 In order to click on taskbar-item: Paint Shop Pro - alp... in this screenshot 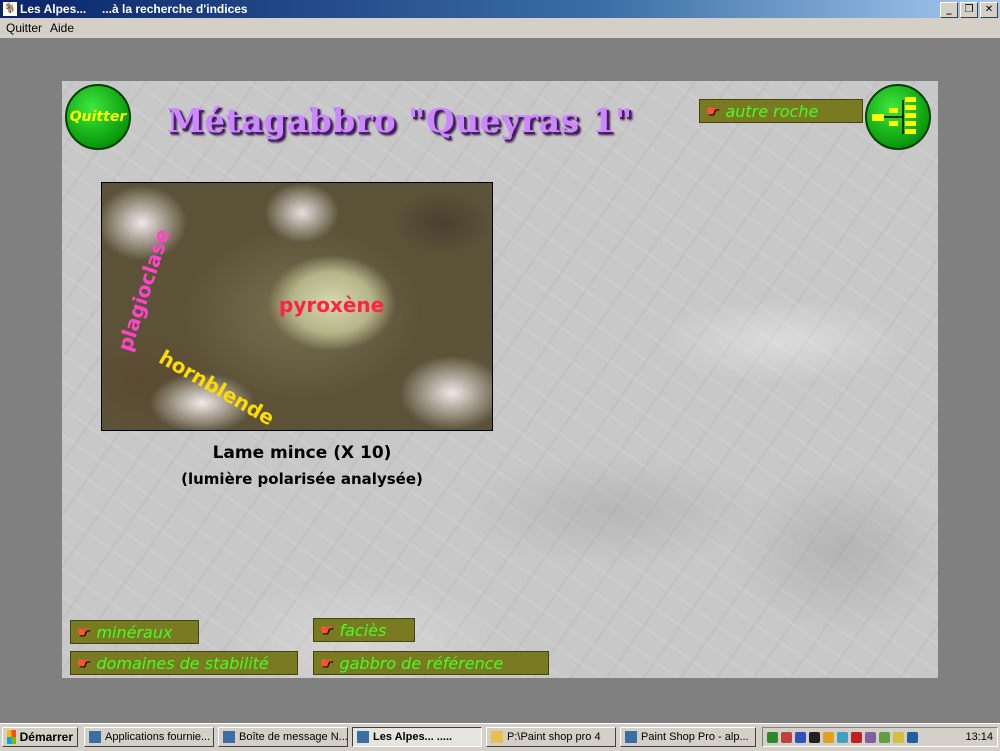, I will do `click(688, 737)`.